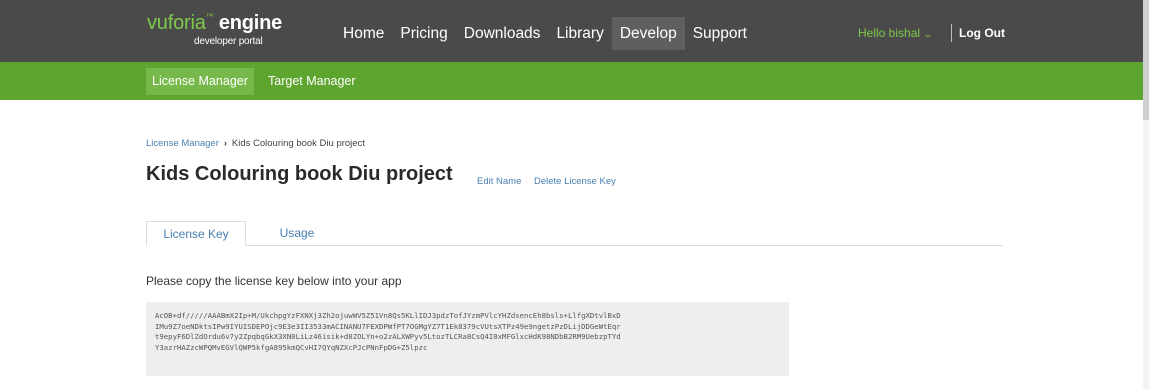 This screenshot has width=1149, height=389. What do you see at coordinates (298, 143) in the screenshot?
I see `breadcrumb-current: Kids Colouring book Diu project` at bounding box center [298, 143].